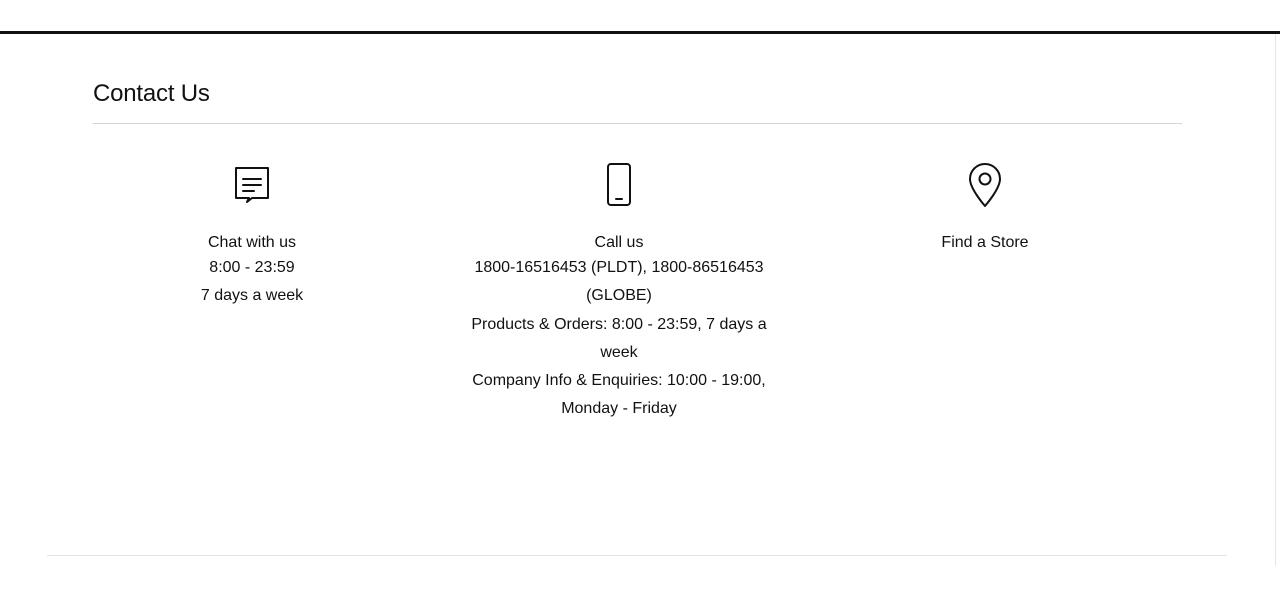  I want to click on chat-bubble-icon, so click(252, 185).